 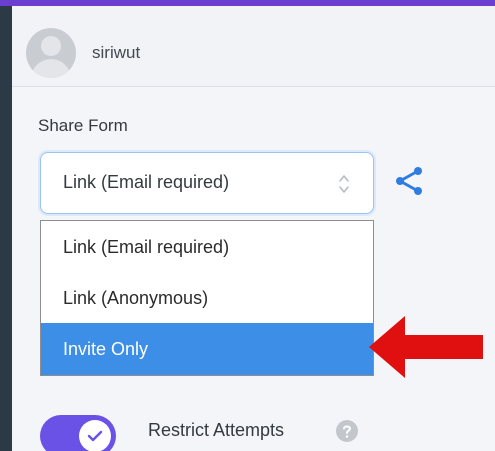 I want to click on username: siriwut, so click(x=116, y=52).